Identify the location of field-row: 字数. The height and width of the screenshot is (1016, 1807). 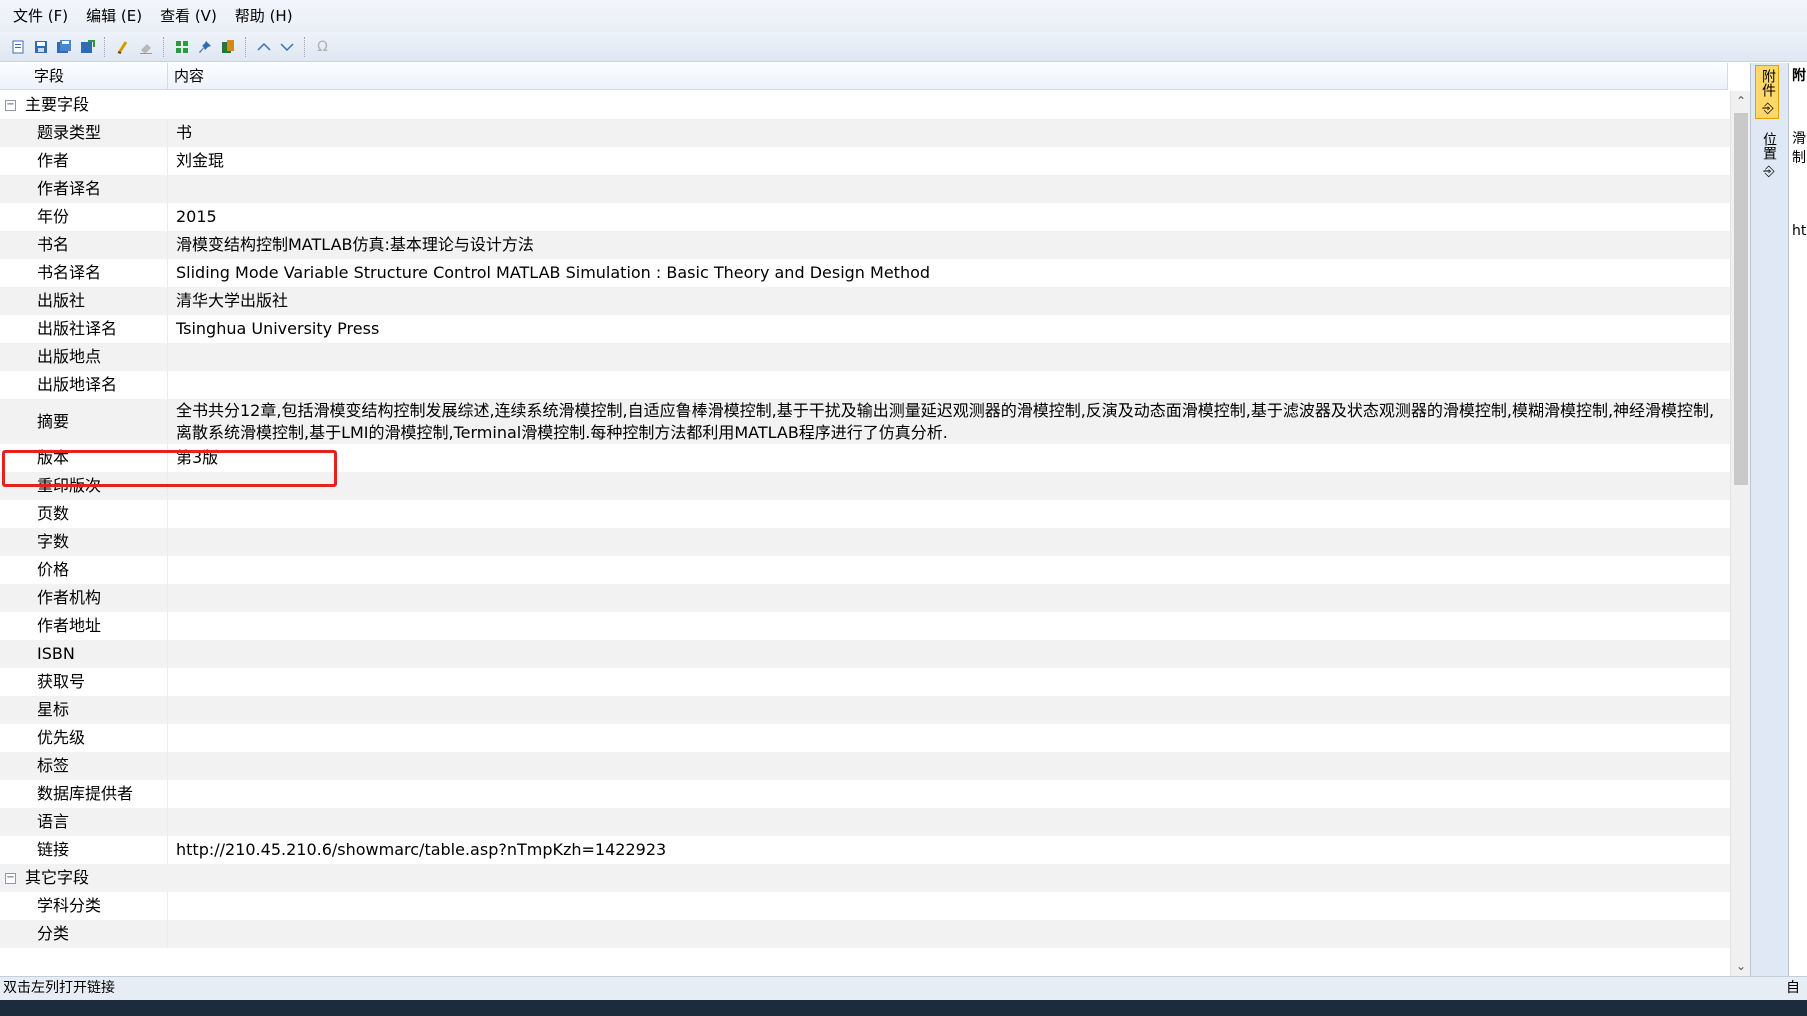
(865, 542).